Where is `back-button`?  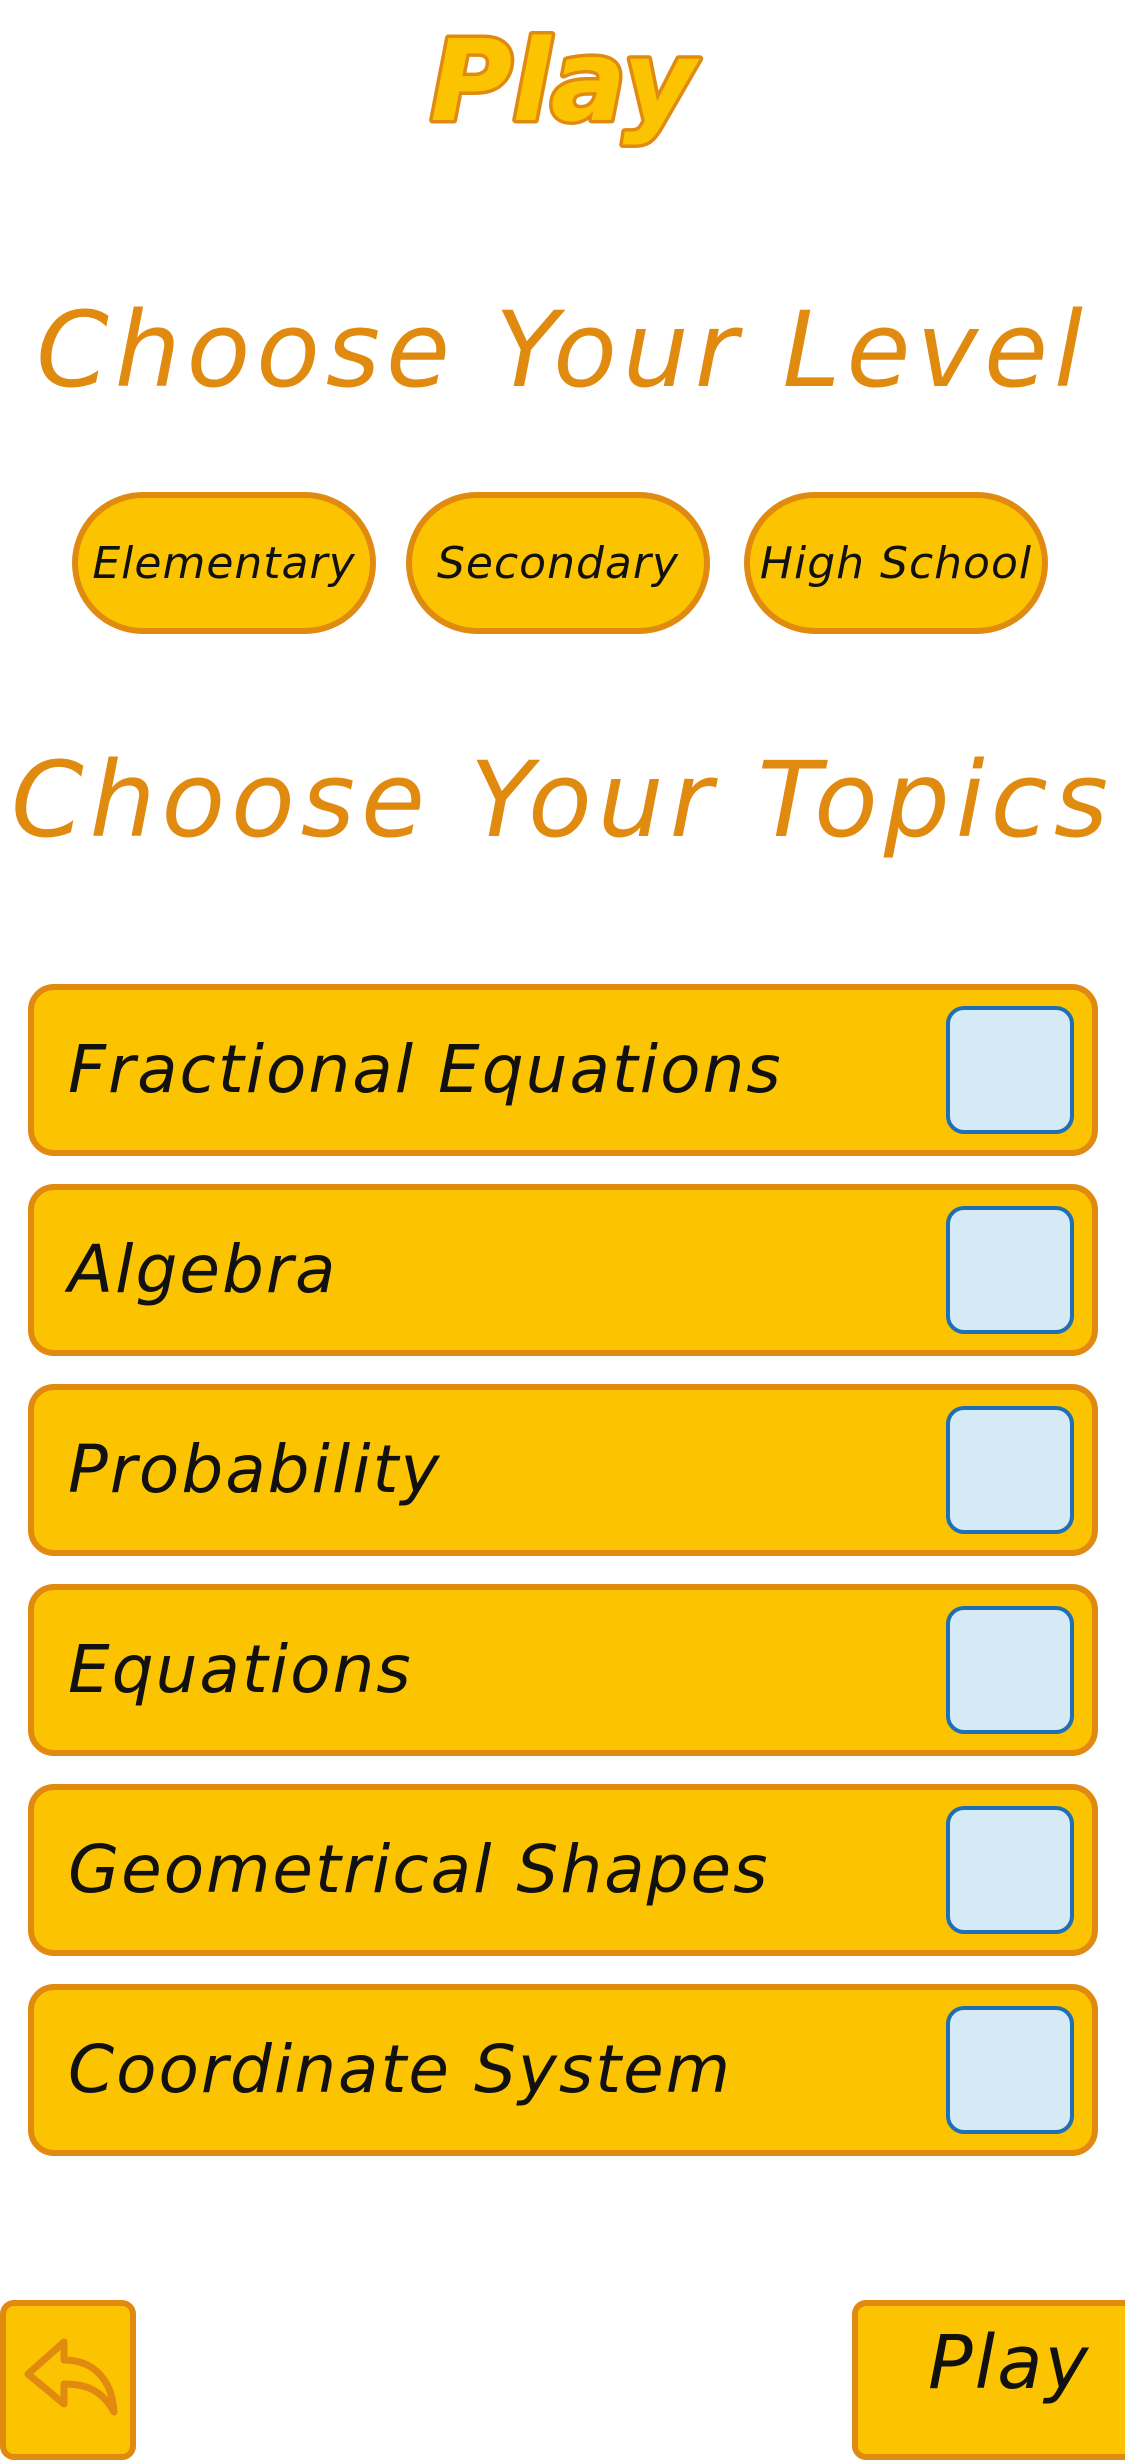
back-button is located at coordinates (68, 2380).